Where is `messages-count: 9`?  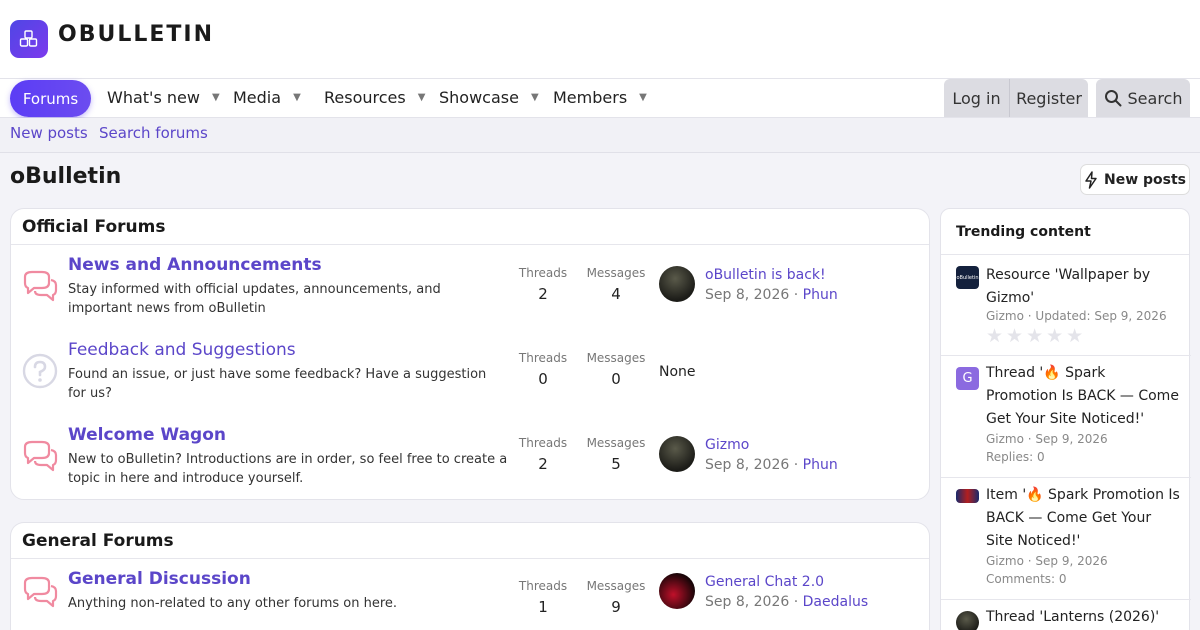
messages-count: 9 is located at coordinates (616, 607).